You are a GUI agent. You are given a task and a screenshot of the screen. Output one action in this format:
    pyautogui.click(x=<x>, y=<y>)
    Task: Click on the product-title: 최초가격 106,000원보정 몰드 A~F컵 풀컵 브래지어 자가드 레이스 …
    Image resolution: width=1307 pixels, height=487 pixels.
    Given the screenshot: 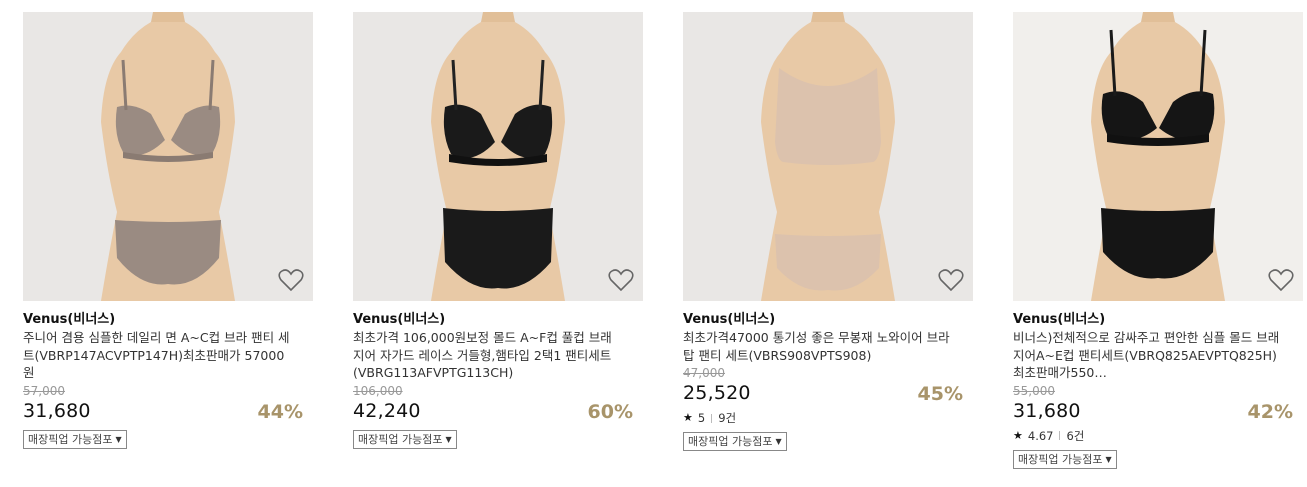 What is the action you would take?
    pyautogui.click(x=487, y=355)
    